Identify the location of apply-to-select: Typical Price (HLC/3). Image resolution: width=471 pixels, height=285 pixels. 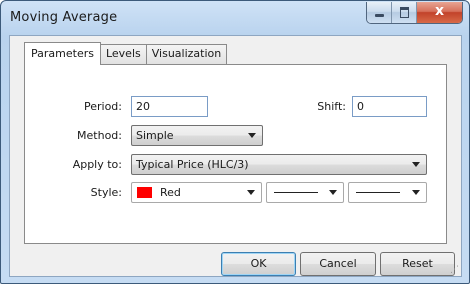
(279, 164).